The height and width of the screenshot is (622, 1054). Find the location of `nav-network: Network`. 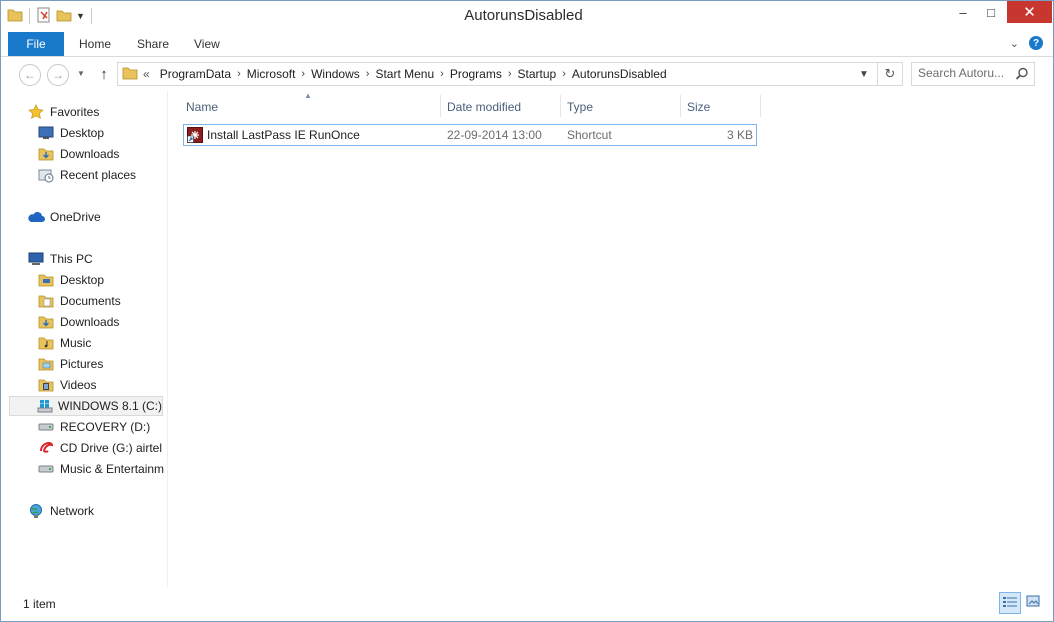

nav-network: Network is located at coordinates (60, 511).